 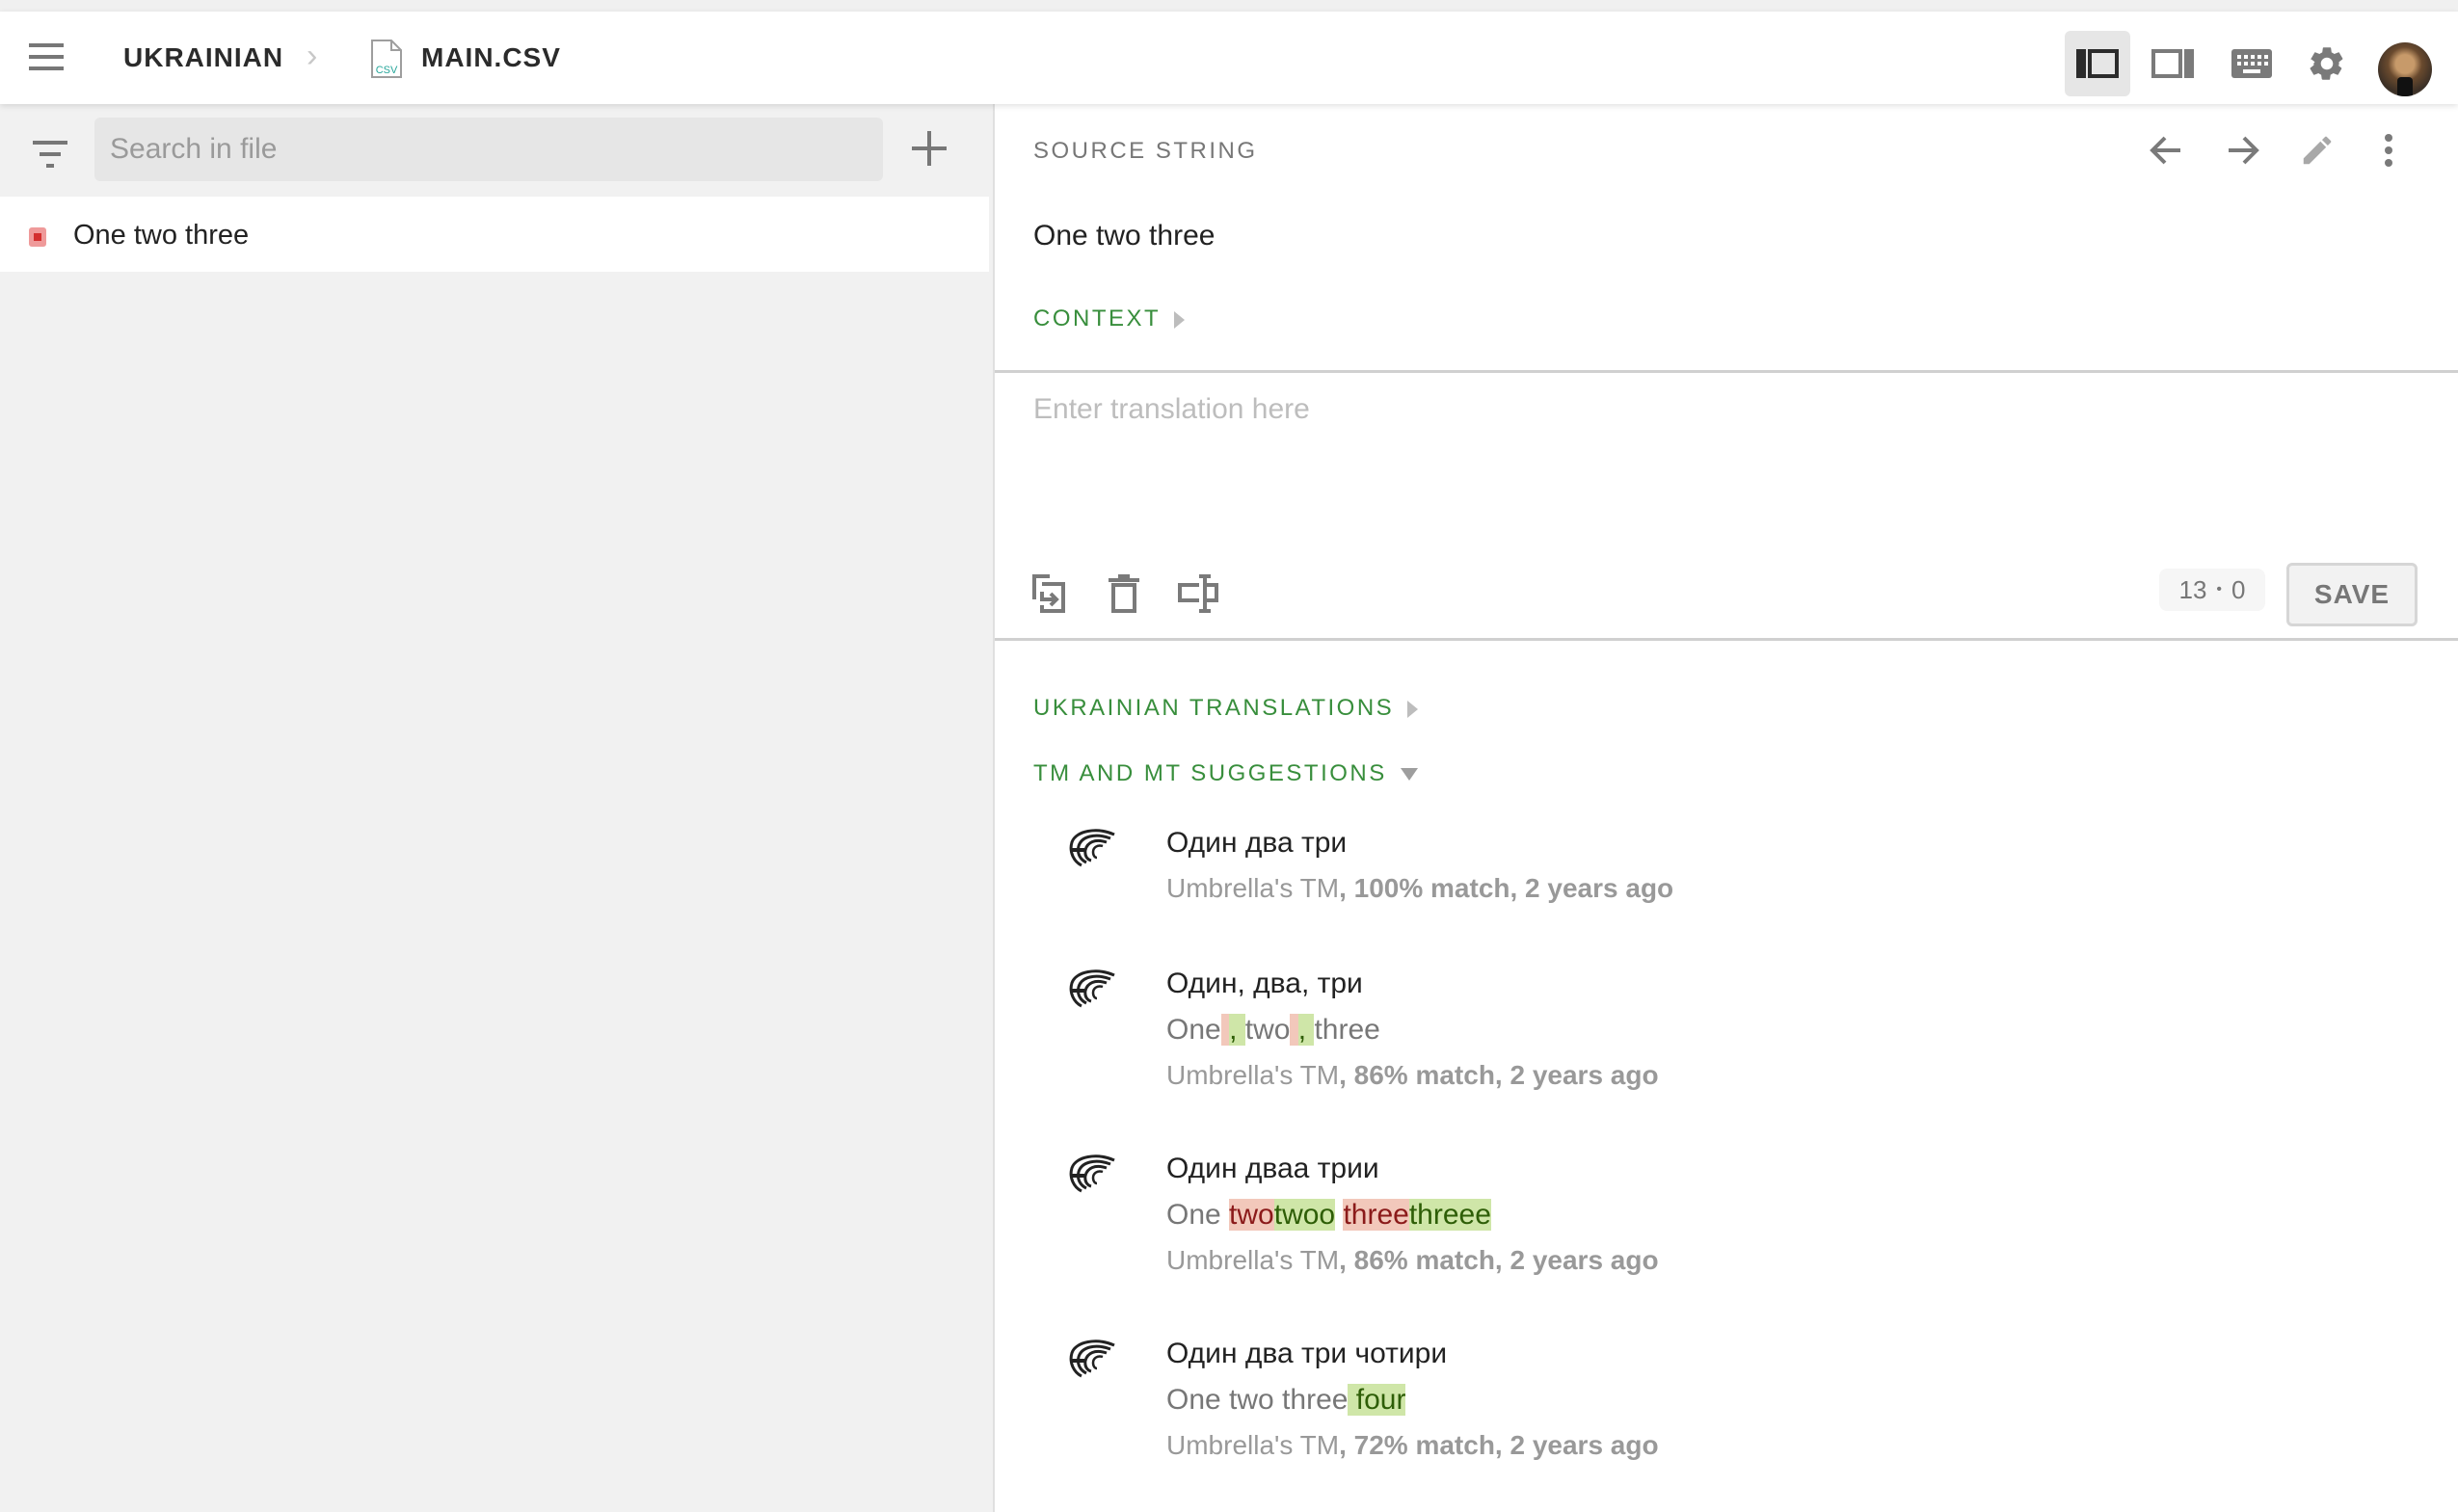 I want to click on suggestion-target-text: Один дваа трии, so click(x=1272, y=1169).